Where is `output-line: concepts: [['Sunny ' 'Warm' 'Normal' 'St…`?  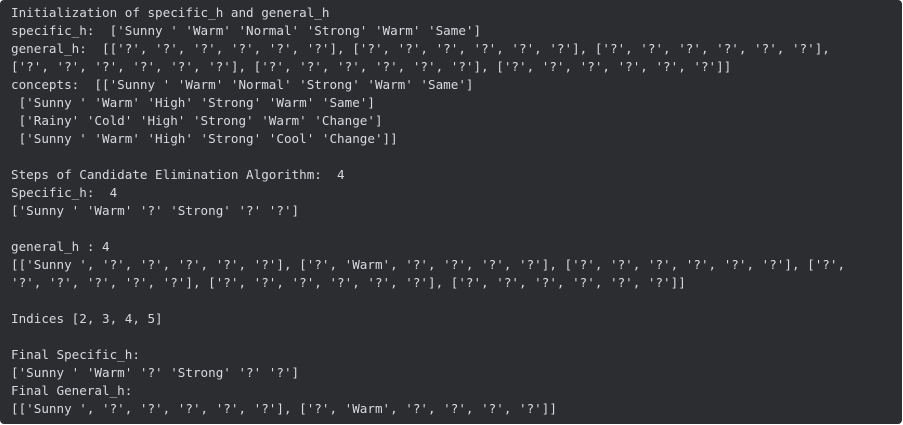
output-line: concepts: [['Sunny ' 'Warm' 'Normal' 'St… is located at coordinates (242, 84).